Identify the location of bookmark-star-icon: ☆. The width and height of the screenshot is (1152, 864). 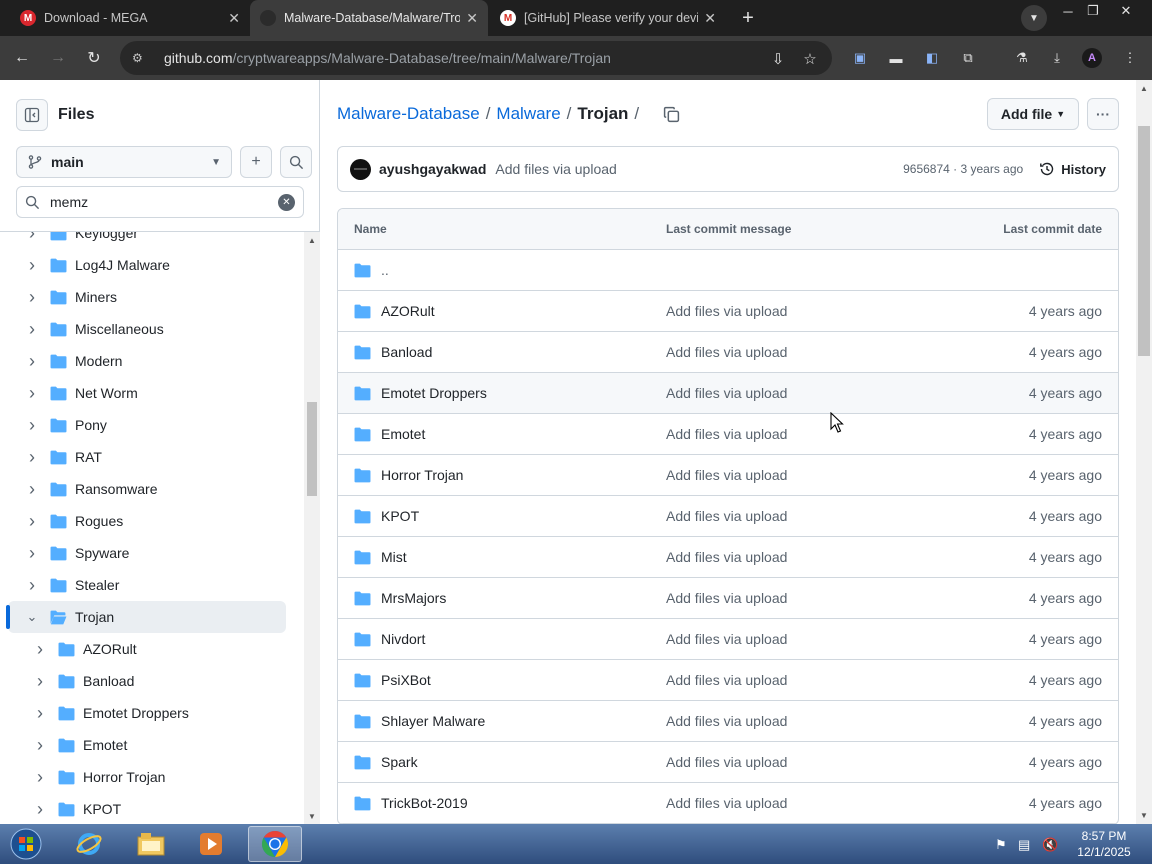
(810, 59).